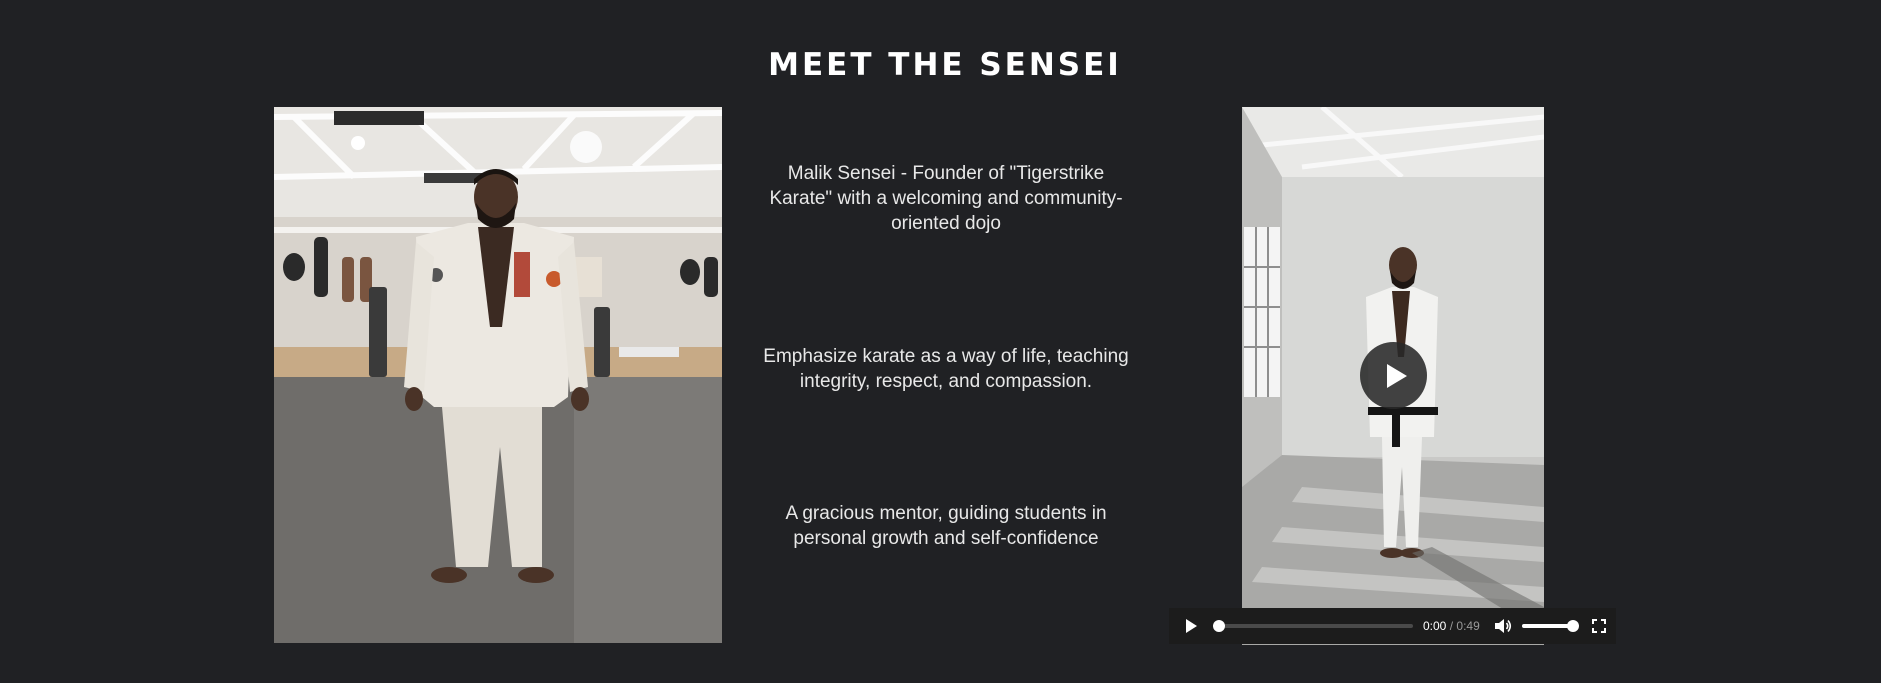 The height and width of the screenshot is (683, 1881). I want to click on seek-thumb, so click(1219, 626).